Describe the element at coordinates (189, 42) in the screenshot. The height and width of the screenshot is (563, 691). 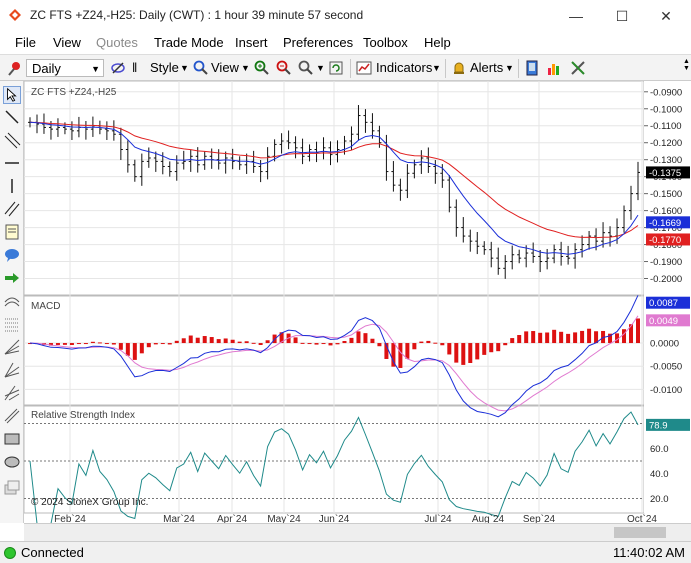
I see `menu-trade-mode: Trade Mode` at that location.